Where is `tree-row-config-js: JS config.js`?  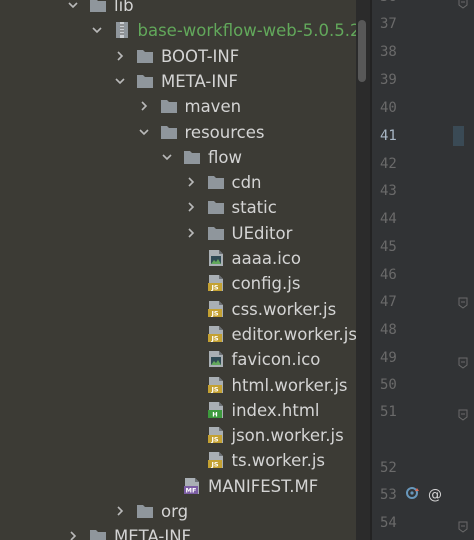 tree-row-config-js: JS config.js is located at coordinates (178, 283).